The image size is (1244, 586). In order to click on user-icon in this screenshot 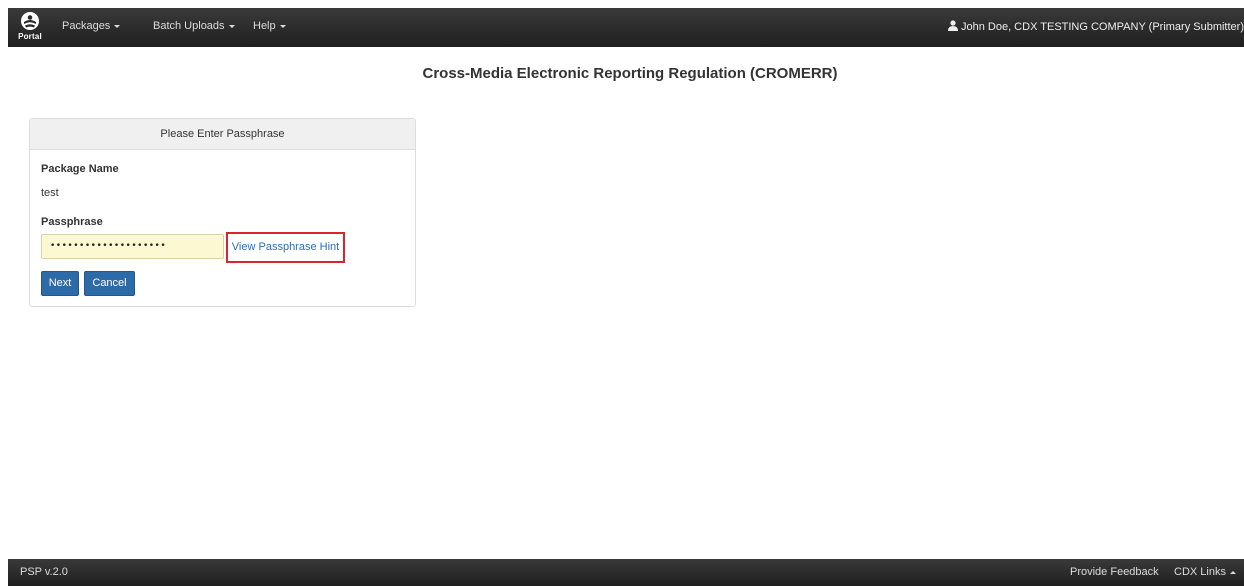, I will do `click(952, 25)`.